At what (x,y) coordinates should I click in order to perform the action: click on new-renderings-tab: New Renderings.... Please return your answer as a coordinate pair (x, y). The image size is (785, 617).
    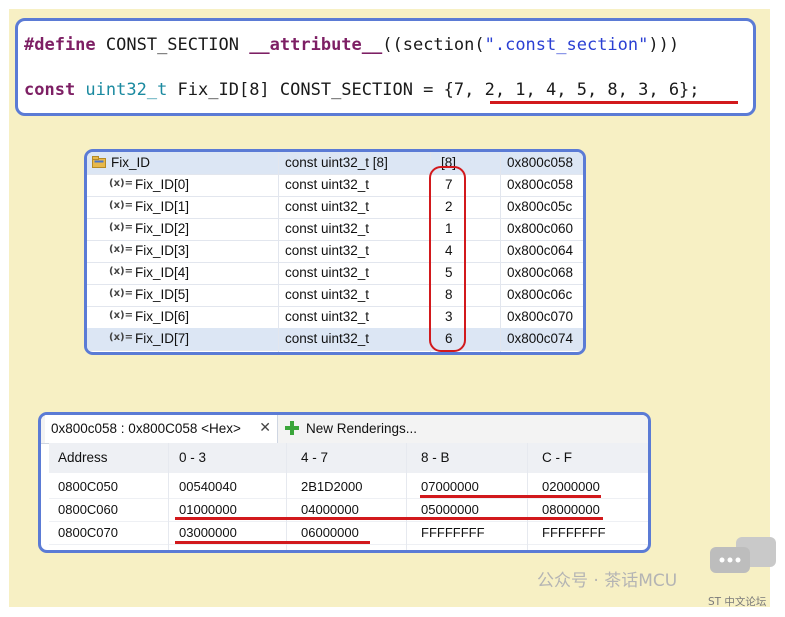
    Looking at the image, I should click on (354, 429).